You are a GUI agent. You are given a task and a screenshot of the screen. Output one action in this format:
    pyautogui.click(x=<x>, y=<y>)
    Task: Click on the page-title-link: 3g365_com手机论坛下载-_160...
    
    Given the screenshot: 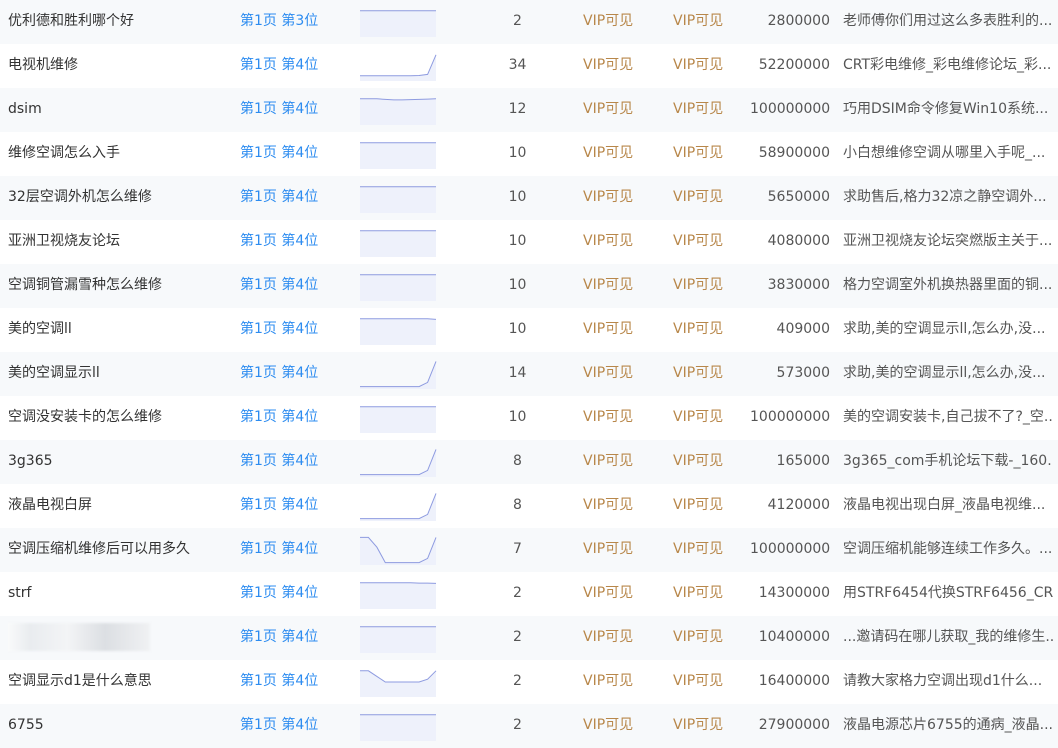 What is the action you would take?
    pyautogui.click(x=948, y=461)
    